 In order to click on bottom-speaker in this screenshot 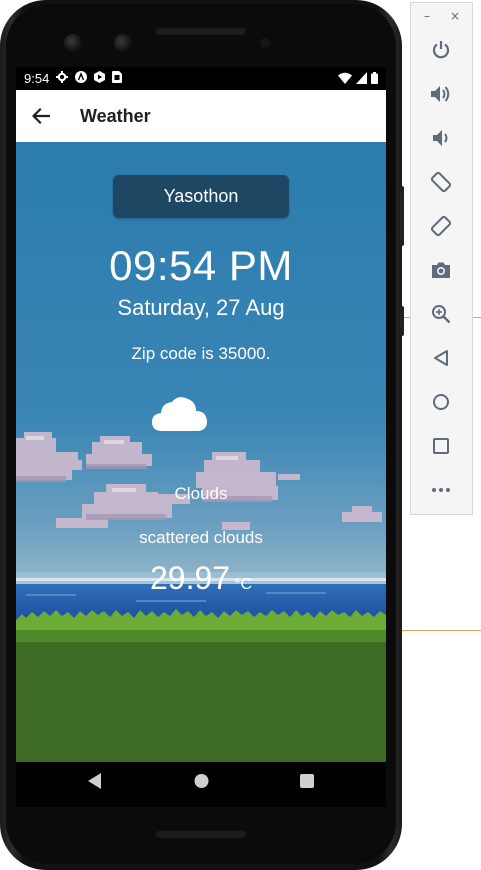, I will do `click(201, 833)`.